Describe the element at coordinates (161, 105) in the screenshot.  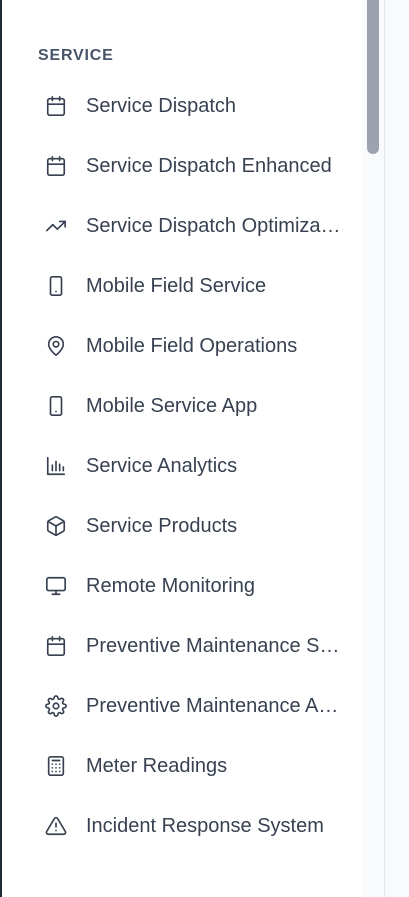
I see `sidebar-item-label: Service Dispatch` at that location.